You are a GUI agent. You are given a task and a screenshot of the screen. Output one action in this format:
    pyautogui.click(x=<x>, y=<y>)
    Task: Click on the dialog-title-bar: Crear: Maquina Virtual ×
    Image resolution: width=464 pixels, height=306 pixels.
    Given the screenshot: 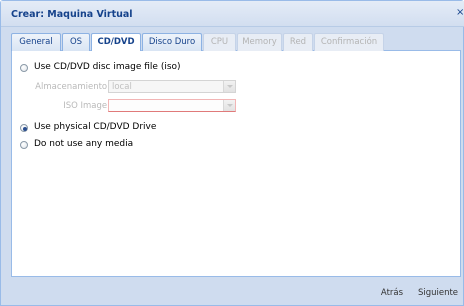 What is the action you would take?
    pyautogui.click(x=232, y=14)
    